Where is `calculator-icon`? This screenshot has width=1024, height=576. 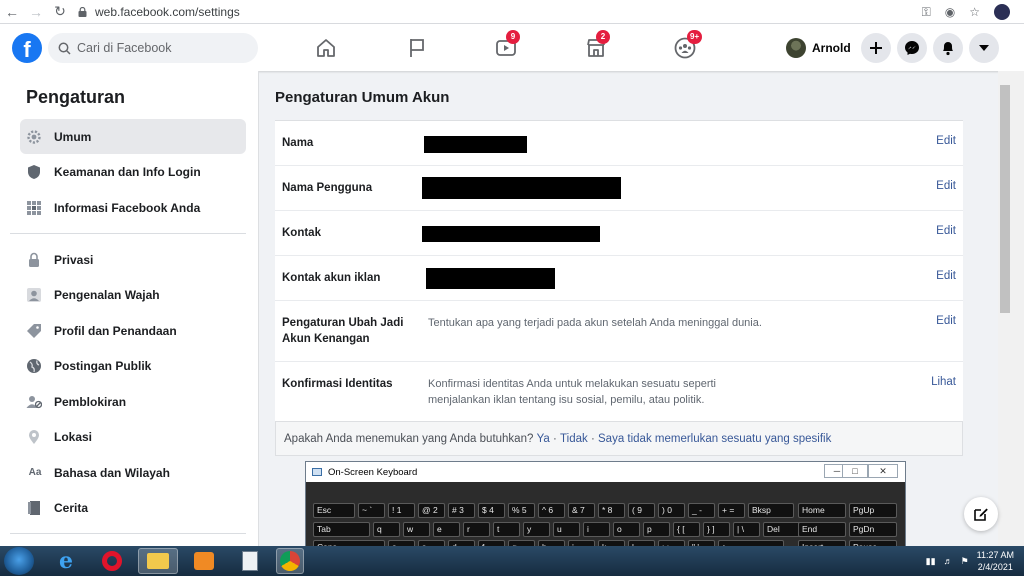 calculator-icon is located at coordinates (250, 561).